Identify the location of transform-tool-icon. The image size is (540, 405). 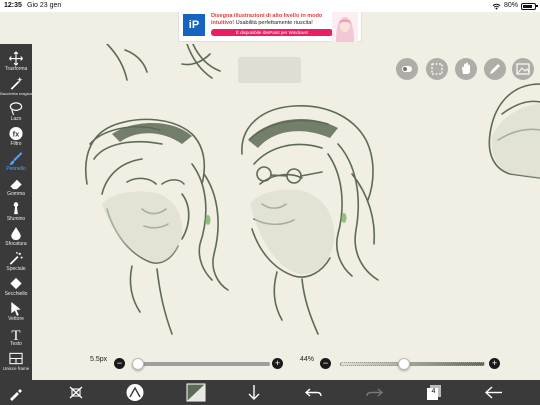
(76, 392).